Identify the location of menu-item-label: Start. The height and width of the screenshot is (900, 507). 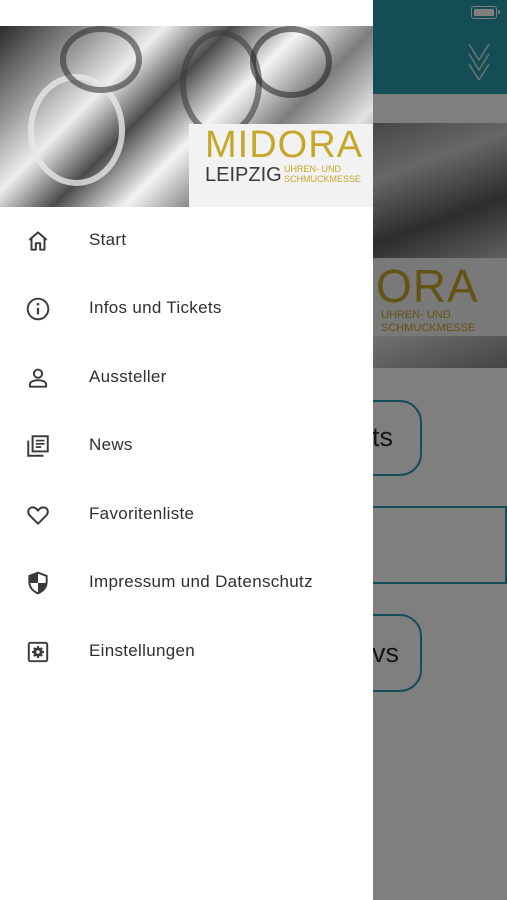
(108, 239).